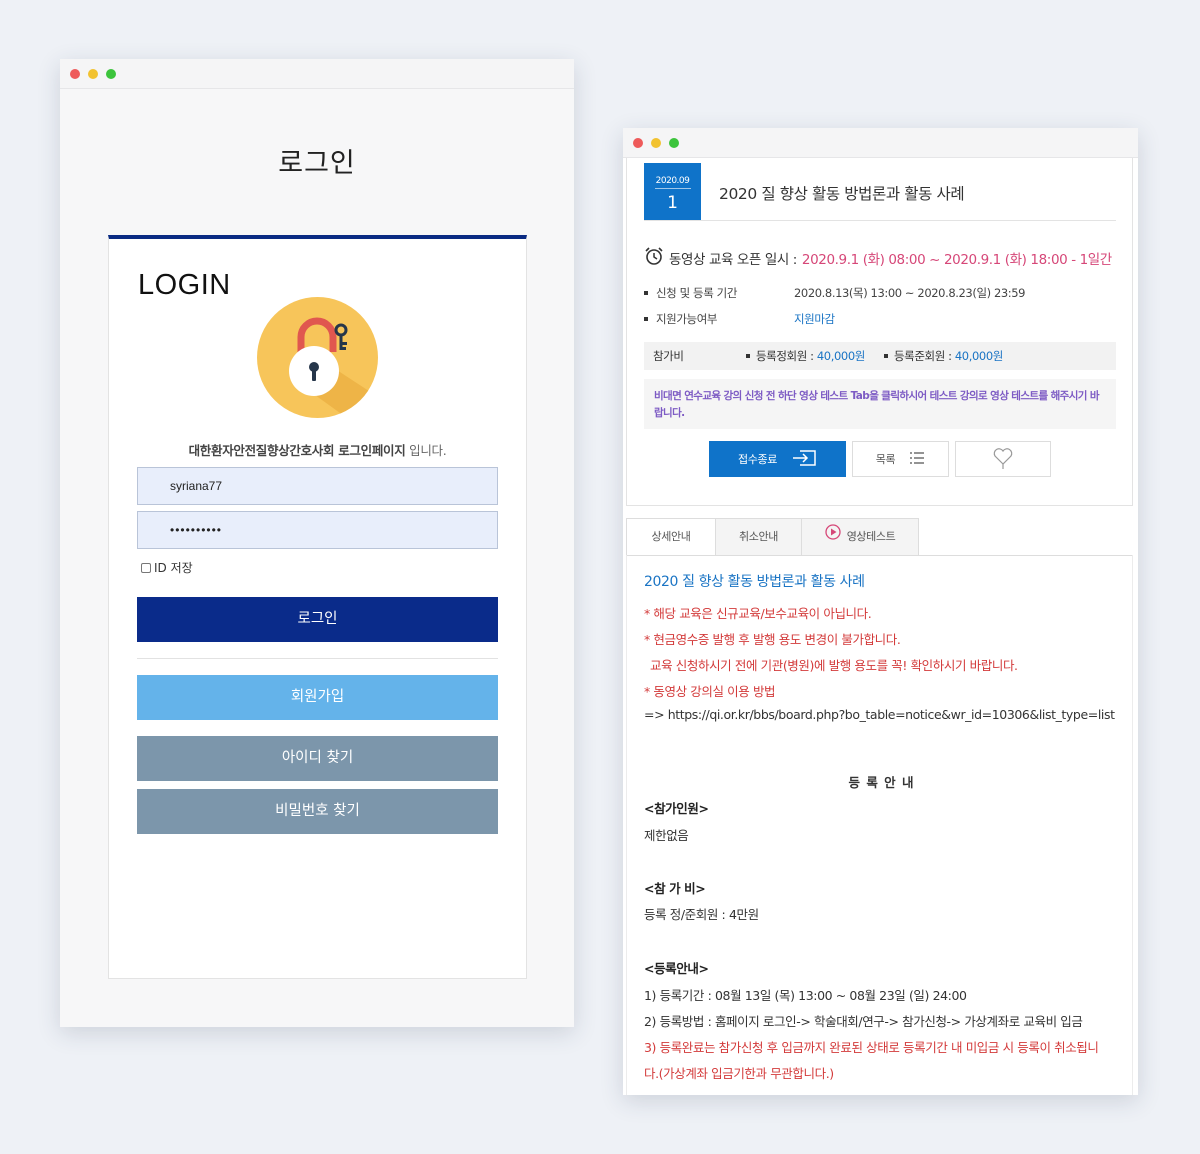 The image size is (1200, 1154). I want to click on notice-line: * 현금영수증 발행 후 발행 용도 변경이 불가합니다., so click(772, 639).